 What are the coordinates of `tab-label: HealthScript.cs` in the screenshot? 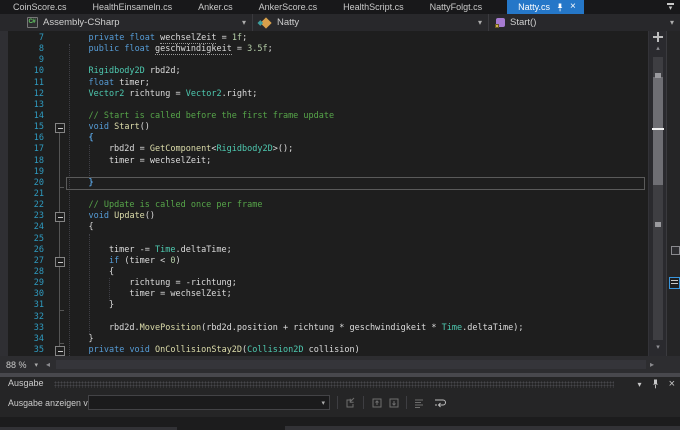 It's located at (373, 7).